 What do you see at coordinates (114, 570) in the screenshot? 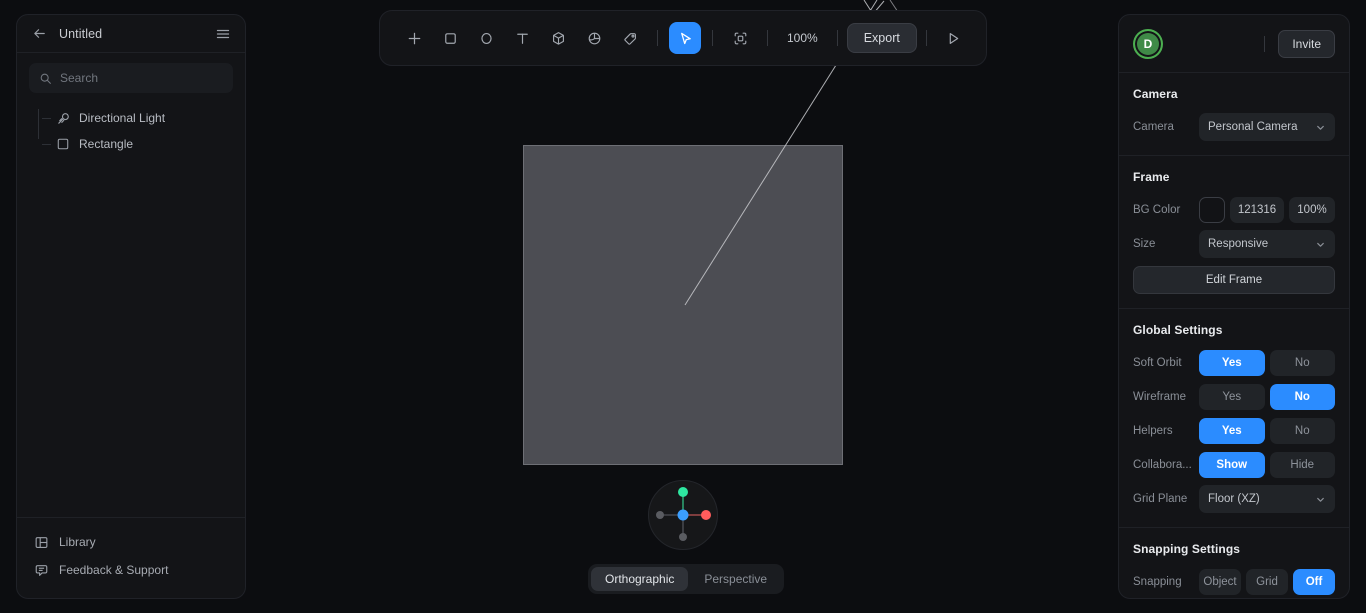
I see `sidebar-item-label: Feedback & Support` at bounding box center [114, 570].